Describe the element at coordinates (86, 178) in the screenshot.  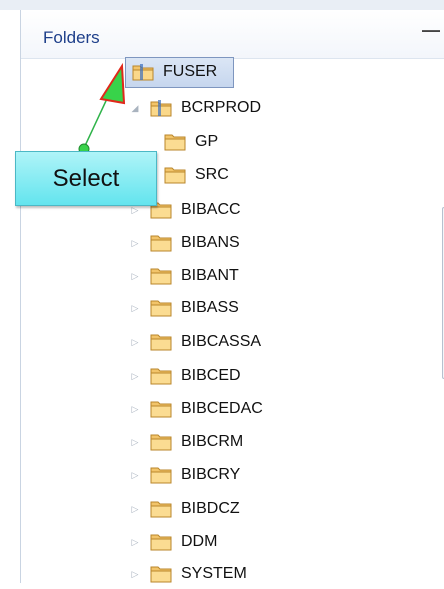
I see `select-callout: Select` at that location.